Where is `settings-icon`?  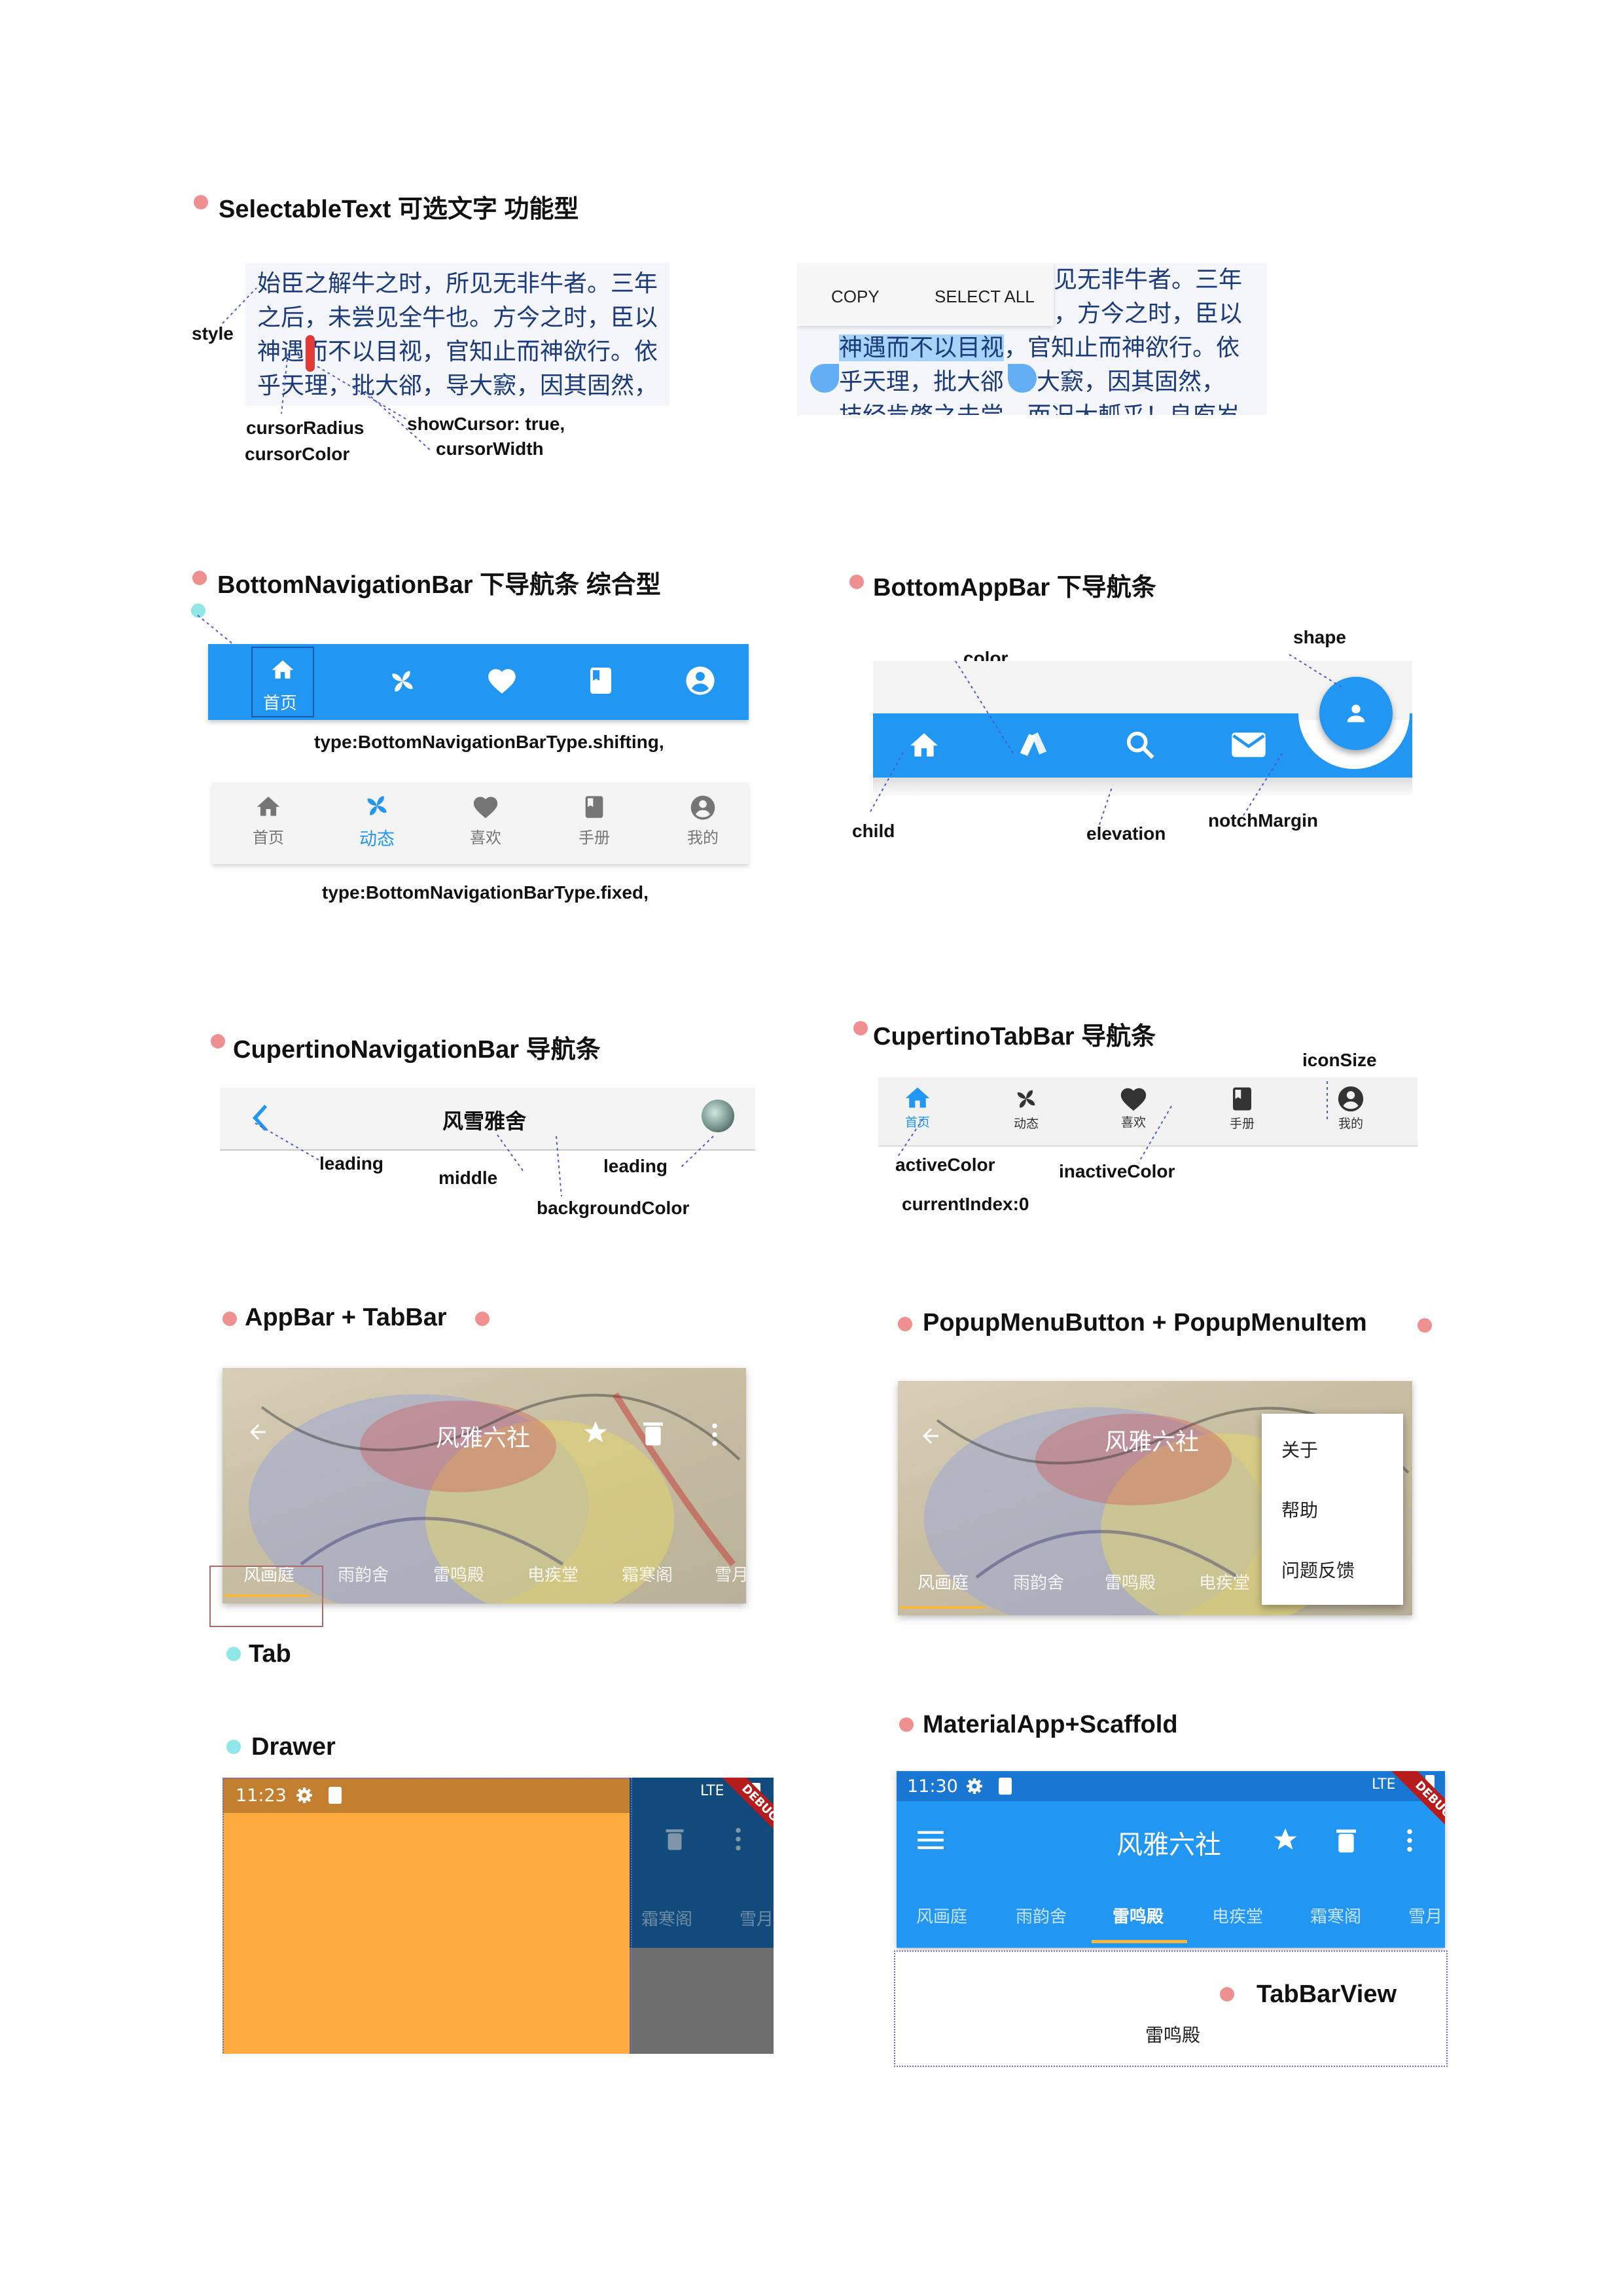
settings-icon is located at coordinates (974, 1786).